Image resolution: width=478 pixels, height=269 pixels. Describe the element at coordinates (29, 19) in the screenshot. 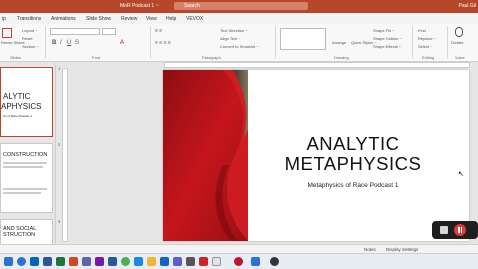

I see `tab-transitions: Transitions` at that location.